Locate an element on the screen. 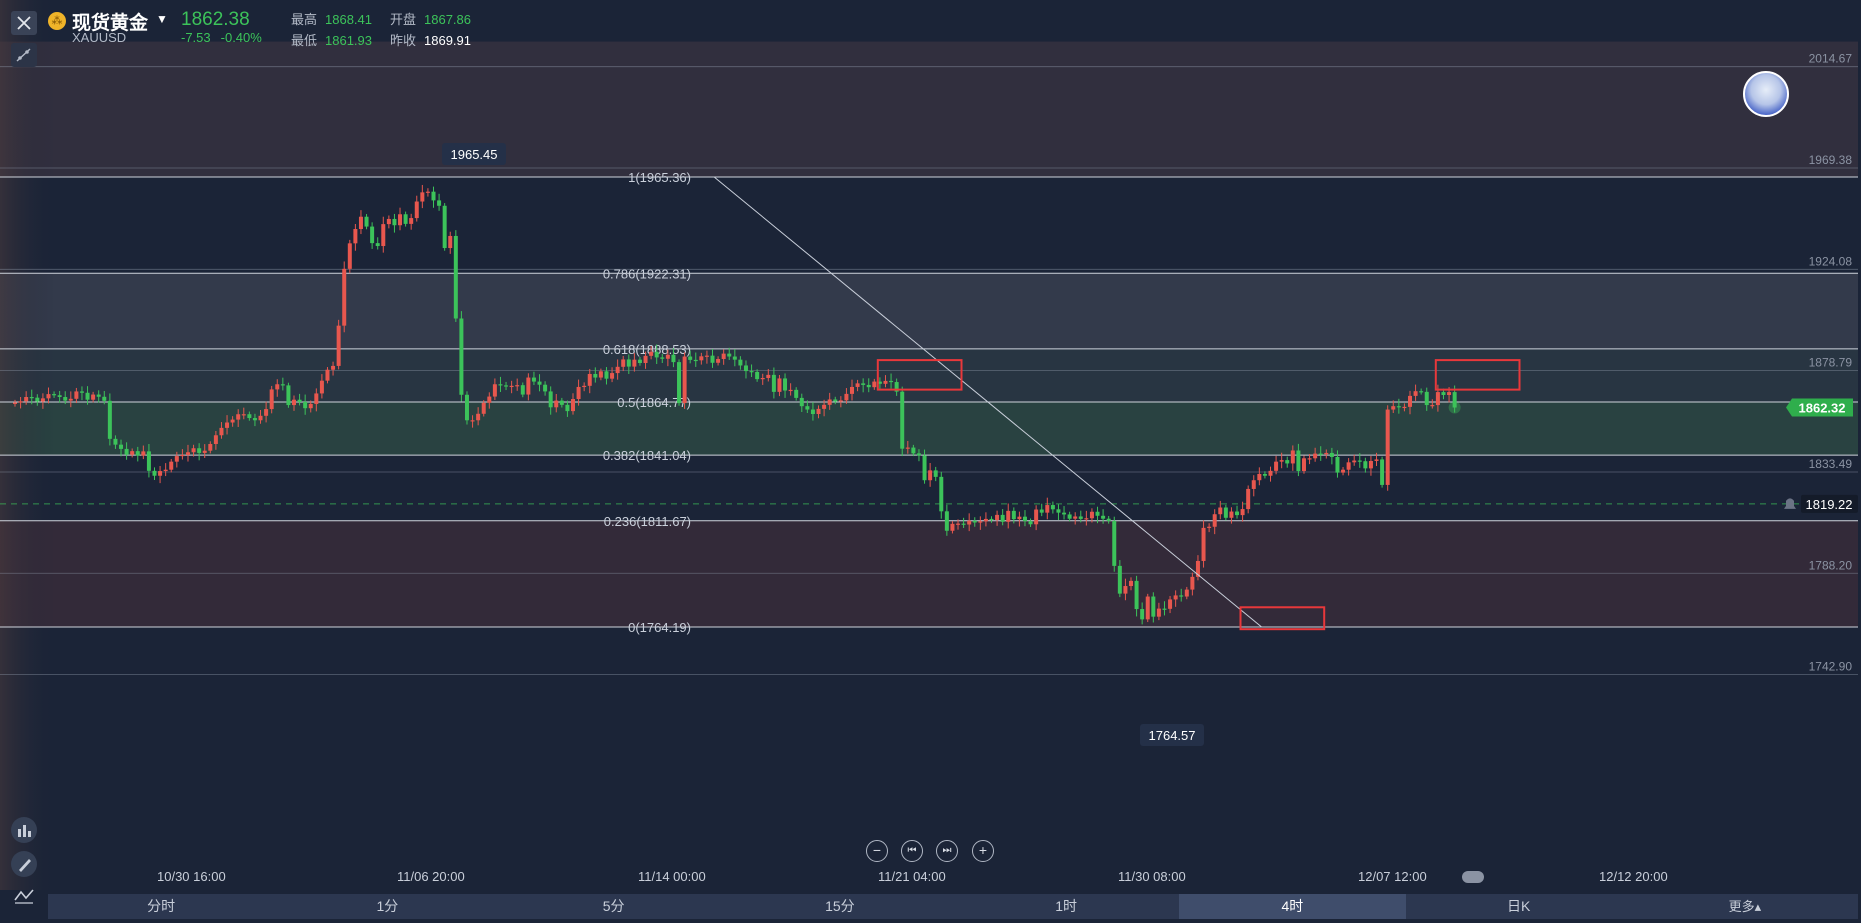 This screenshot has height=923, width=1861. close-button is located at coordinates (24, 23).